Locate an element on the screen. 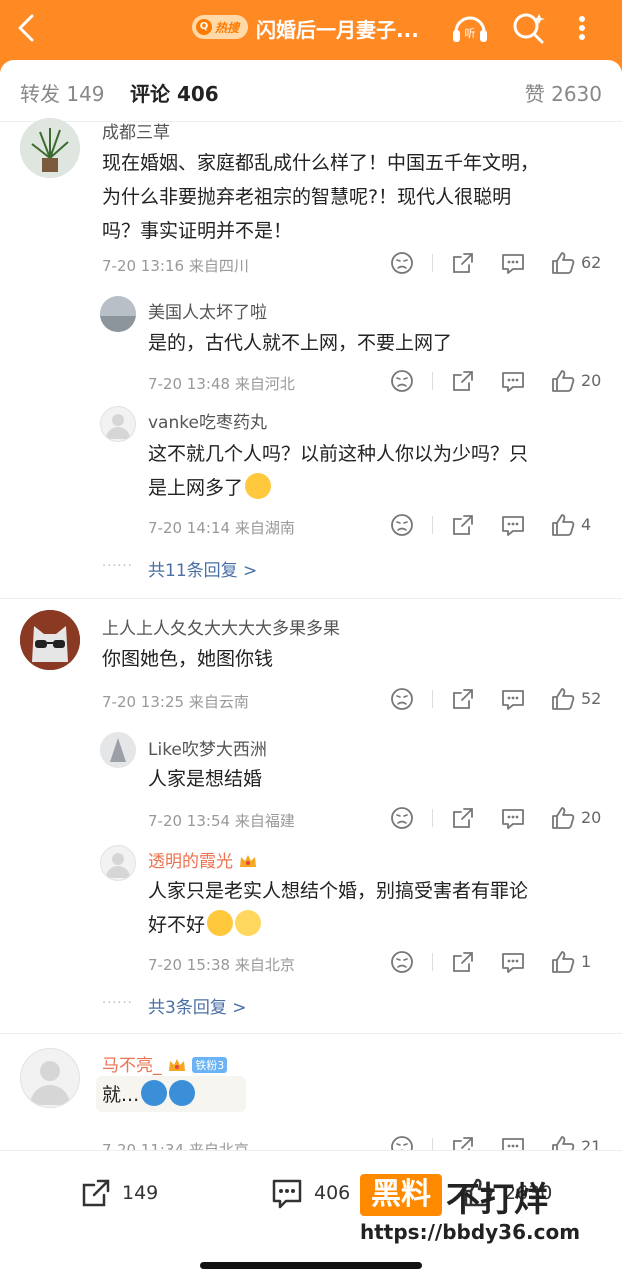  comment-actions: 20 is located at coordinates (311, 820).